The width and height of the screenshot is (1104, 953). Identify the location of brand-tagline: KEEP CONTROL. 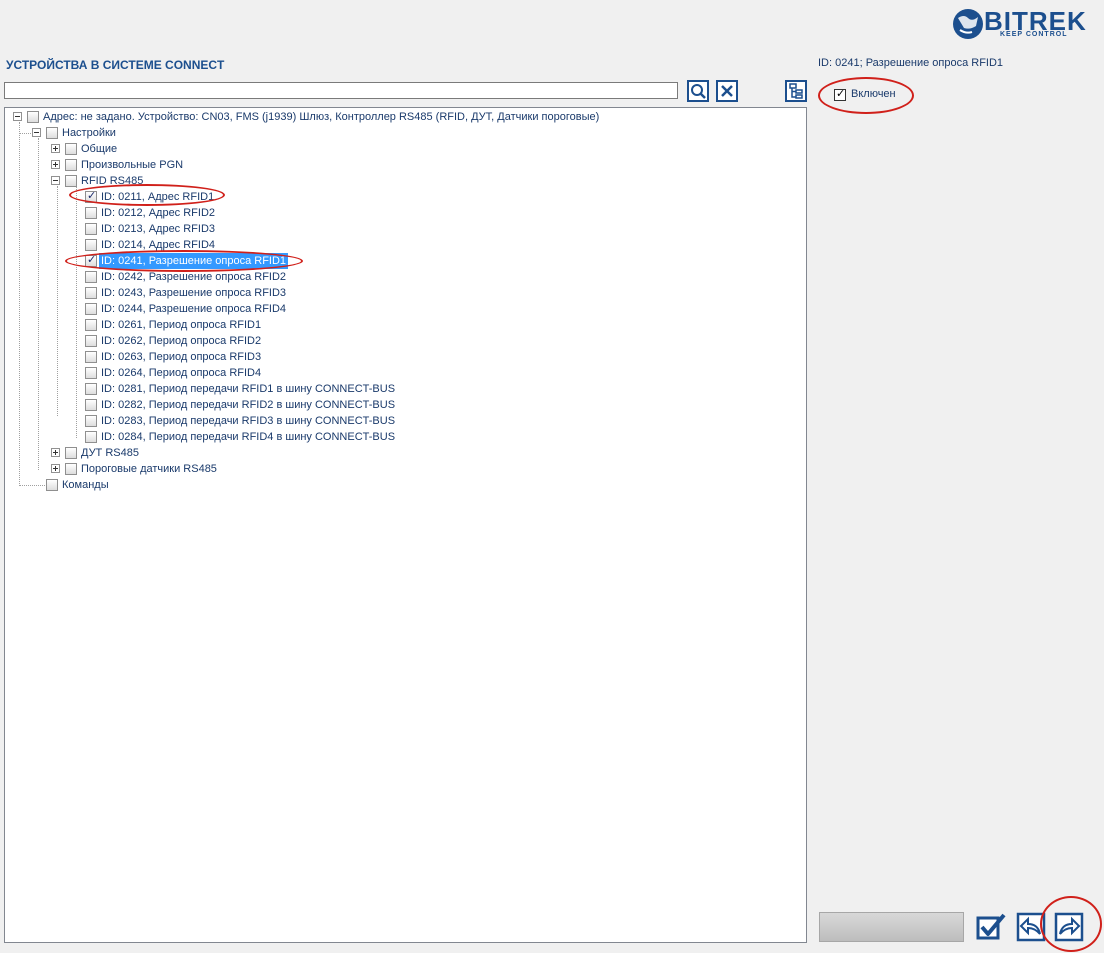
(1034, 34).